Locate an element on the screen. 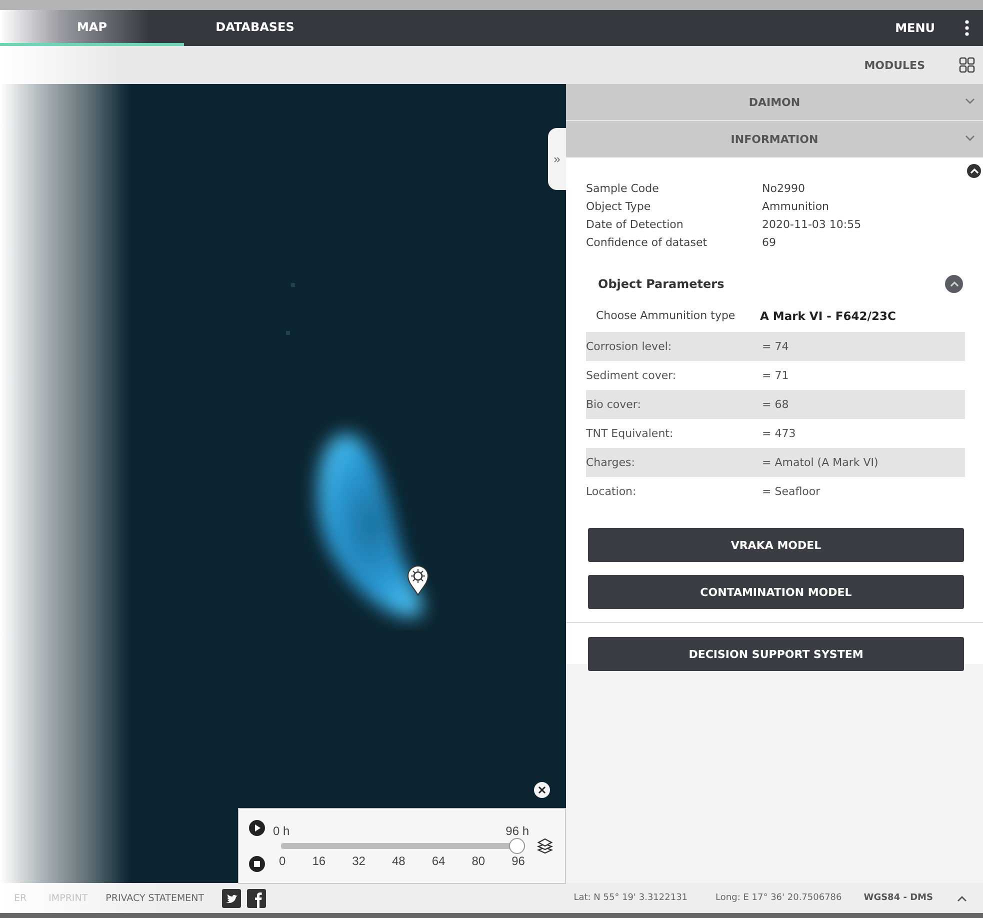  modules-button: MODULES is located at coordinates (894, 65).